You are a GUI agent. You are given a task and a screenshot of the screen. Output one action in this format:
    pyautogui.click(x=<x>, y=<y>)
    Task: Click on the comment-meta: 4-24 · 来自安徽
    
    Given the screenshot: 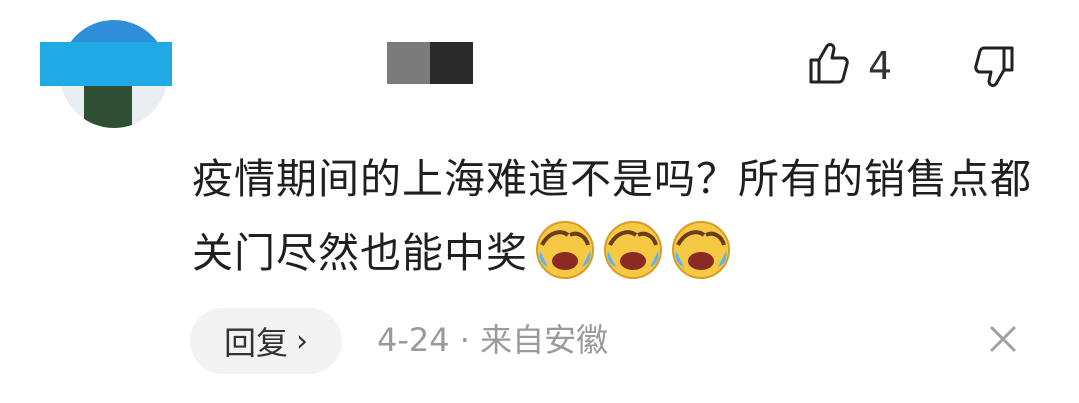 What is the action you would take?
    pyautogui.click(x=492, y=340)
    